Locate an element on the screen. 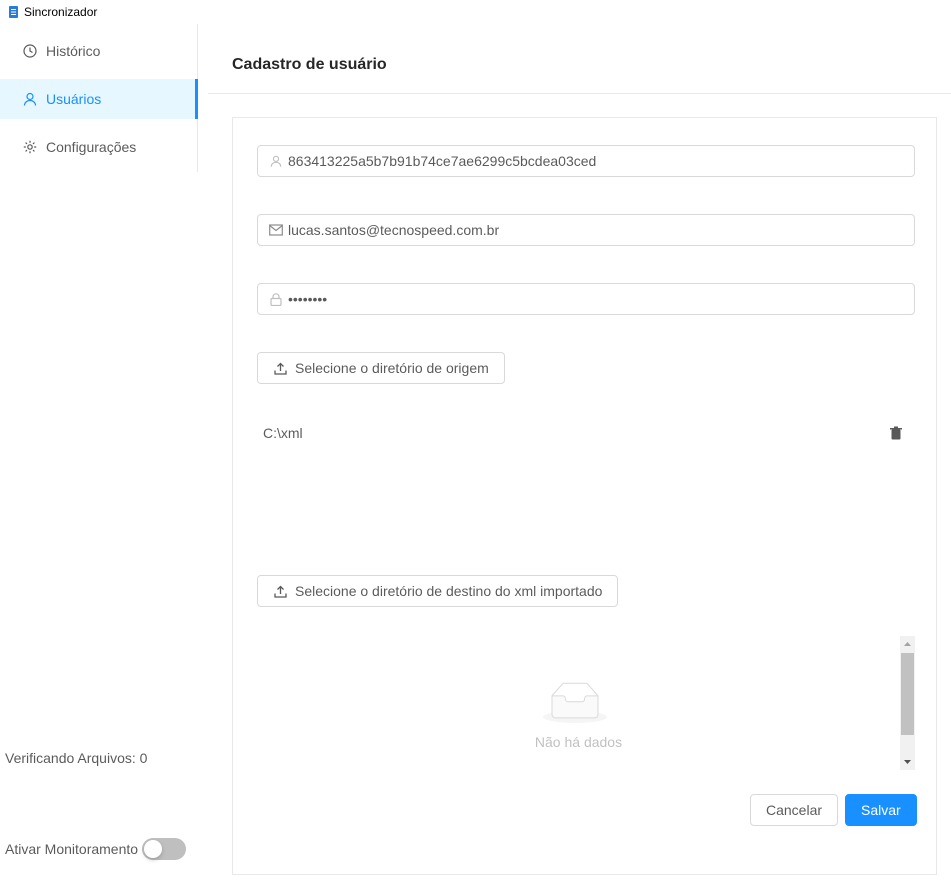  mail-icon is located at coordinates (276, 230).